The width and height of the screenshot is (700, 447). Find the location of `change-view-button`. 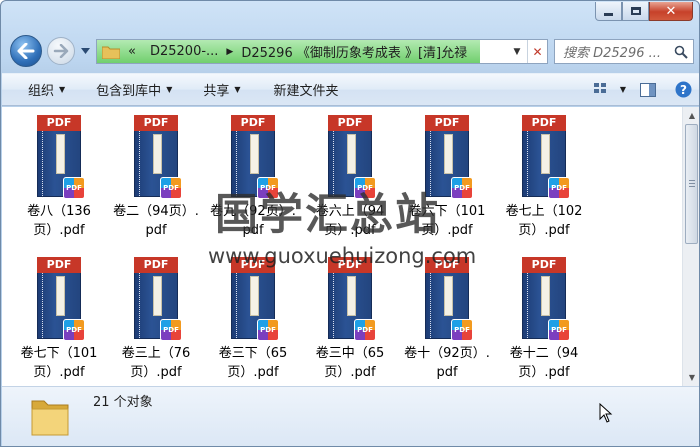

change-view-button is located at coordinates (602, 89).